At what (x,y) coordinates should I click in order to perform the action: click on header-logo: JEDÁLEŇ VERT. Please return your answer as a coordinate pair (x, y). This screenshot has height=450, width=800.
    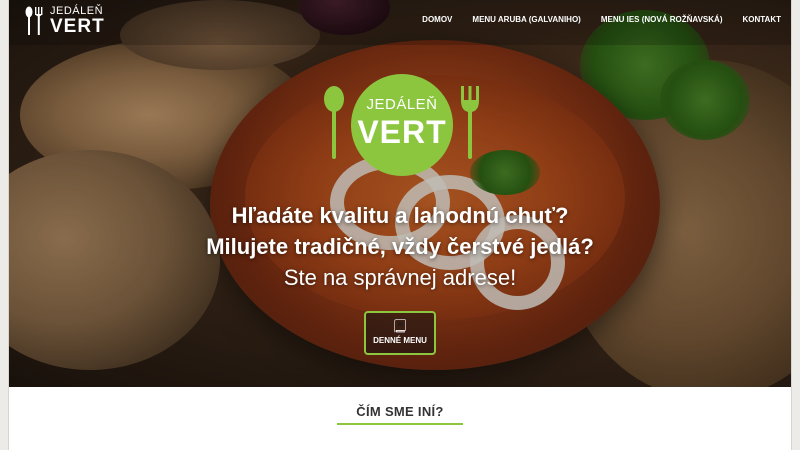
    Looking at the image, I should click on (65, 21).